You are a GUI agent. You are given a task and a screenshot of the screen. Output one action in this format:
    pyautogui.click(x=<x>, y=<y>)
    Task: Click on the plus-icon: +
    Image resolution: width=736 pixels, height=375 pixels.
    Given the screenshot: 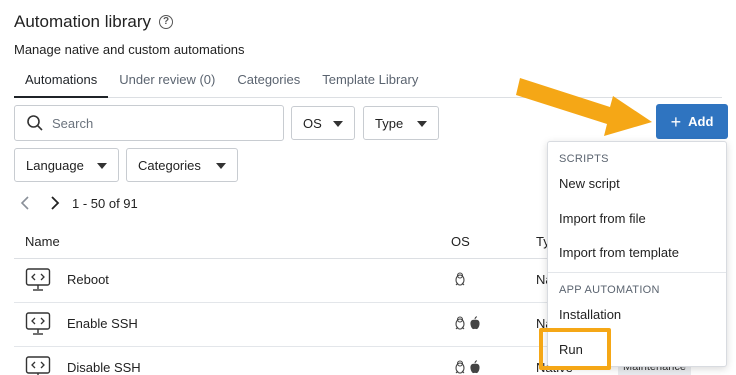 What is the action you would take?
    pyautogui.click(x=676, y=121)
    